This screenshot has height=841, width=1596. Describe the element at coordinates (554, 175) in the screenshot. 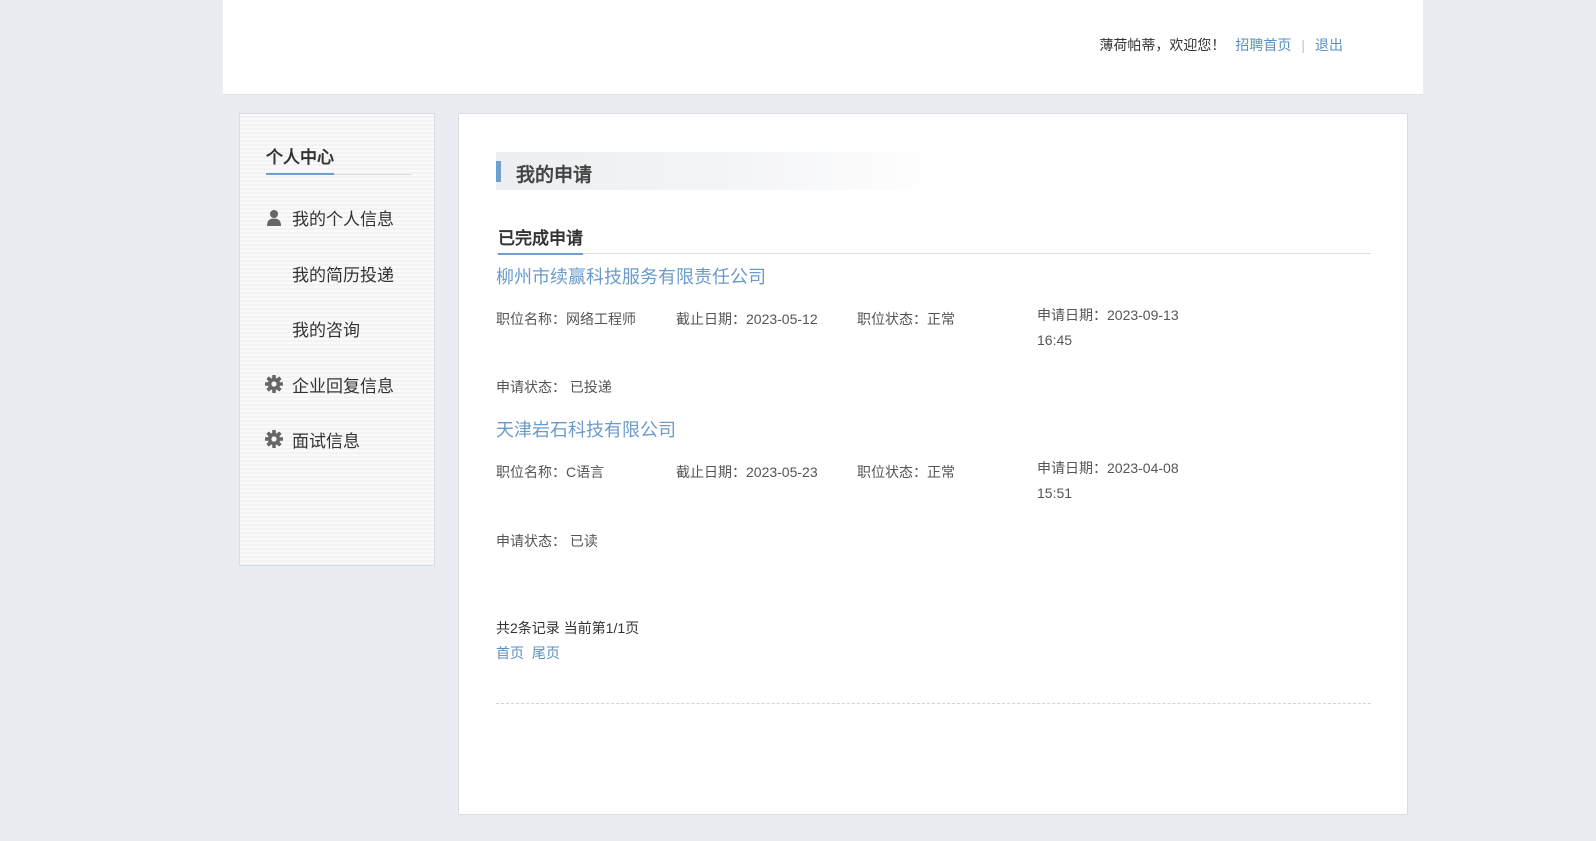

I see `section-title-text: 我的申请` at that location.